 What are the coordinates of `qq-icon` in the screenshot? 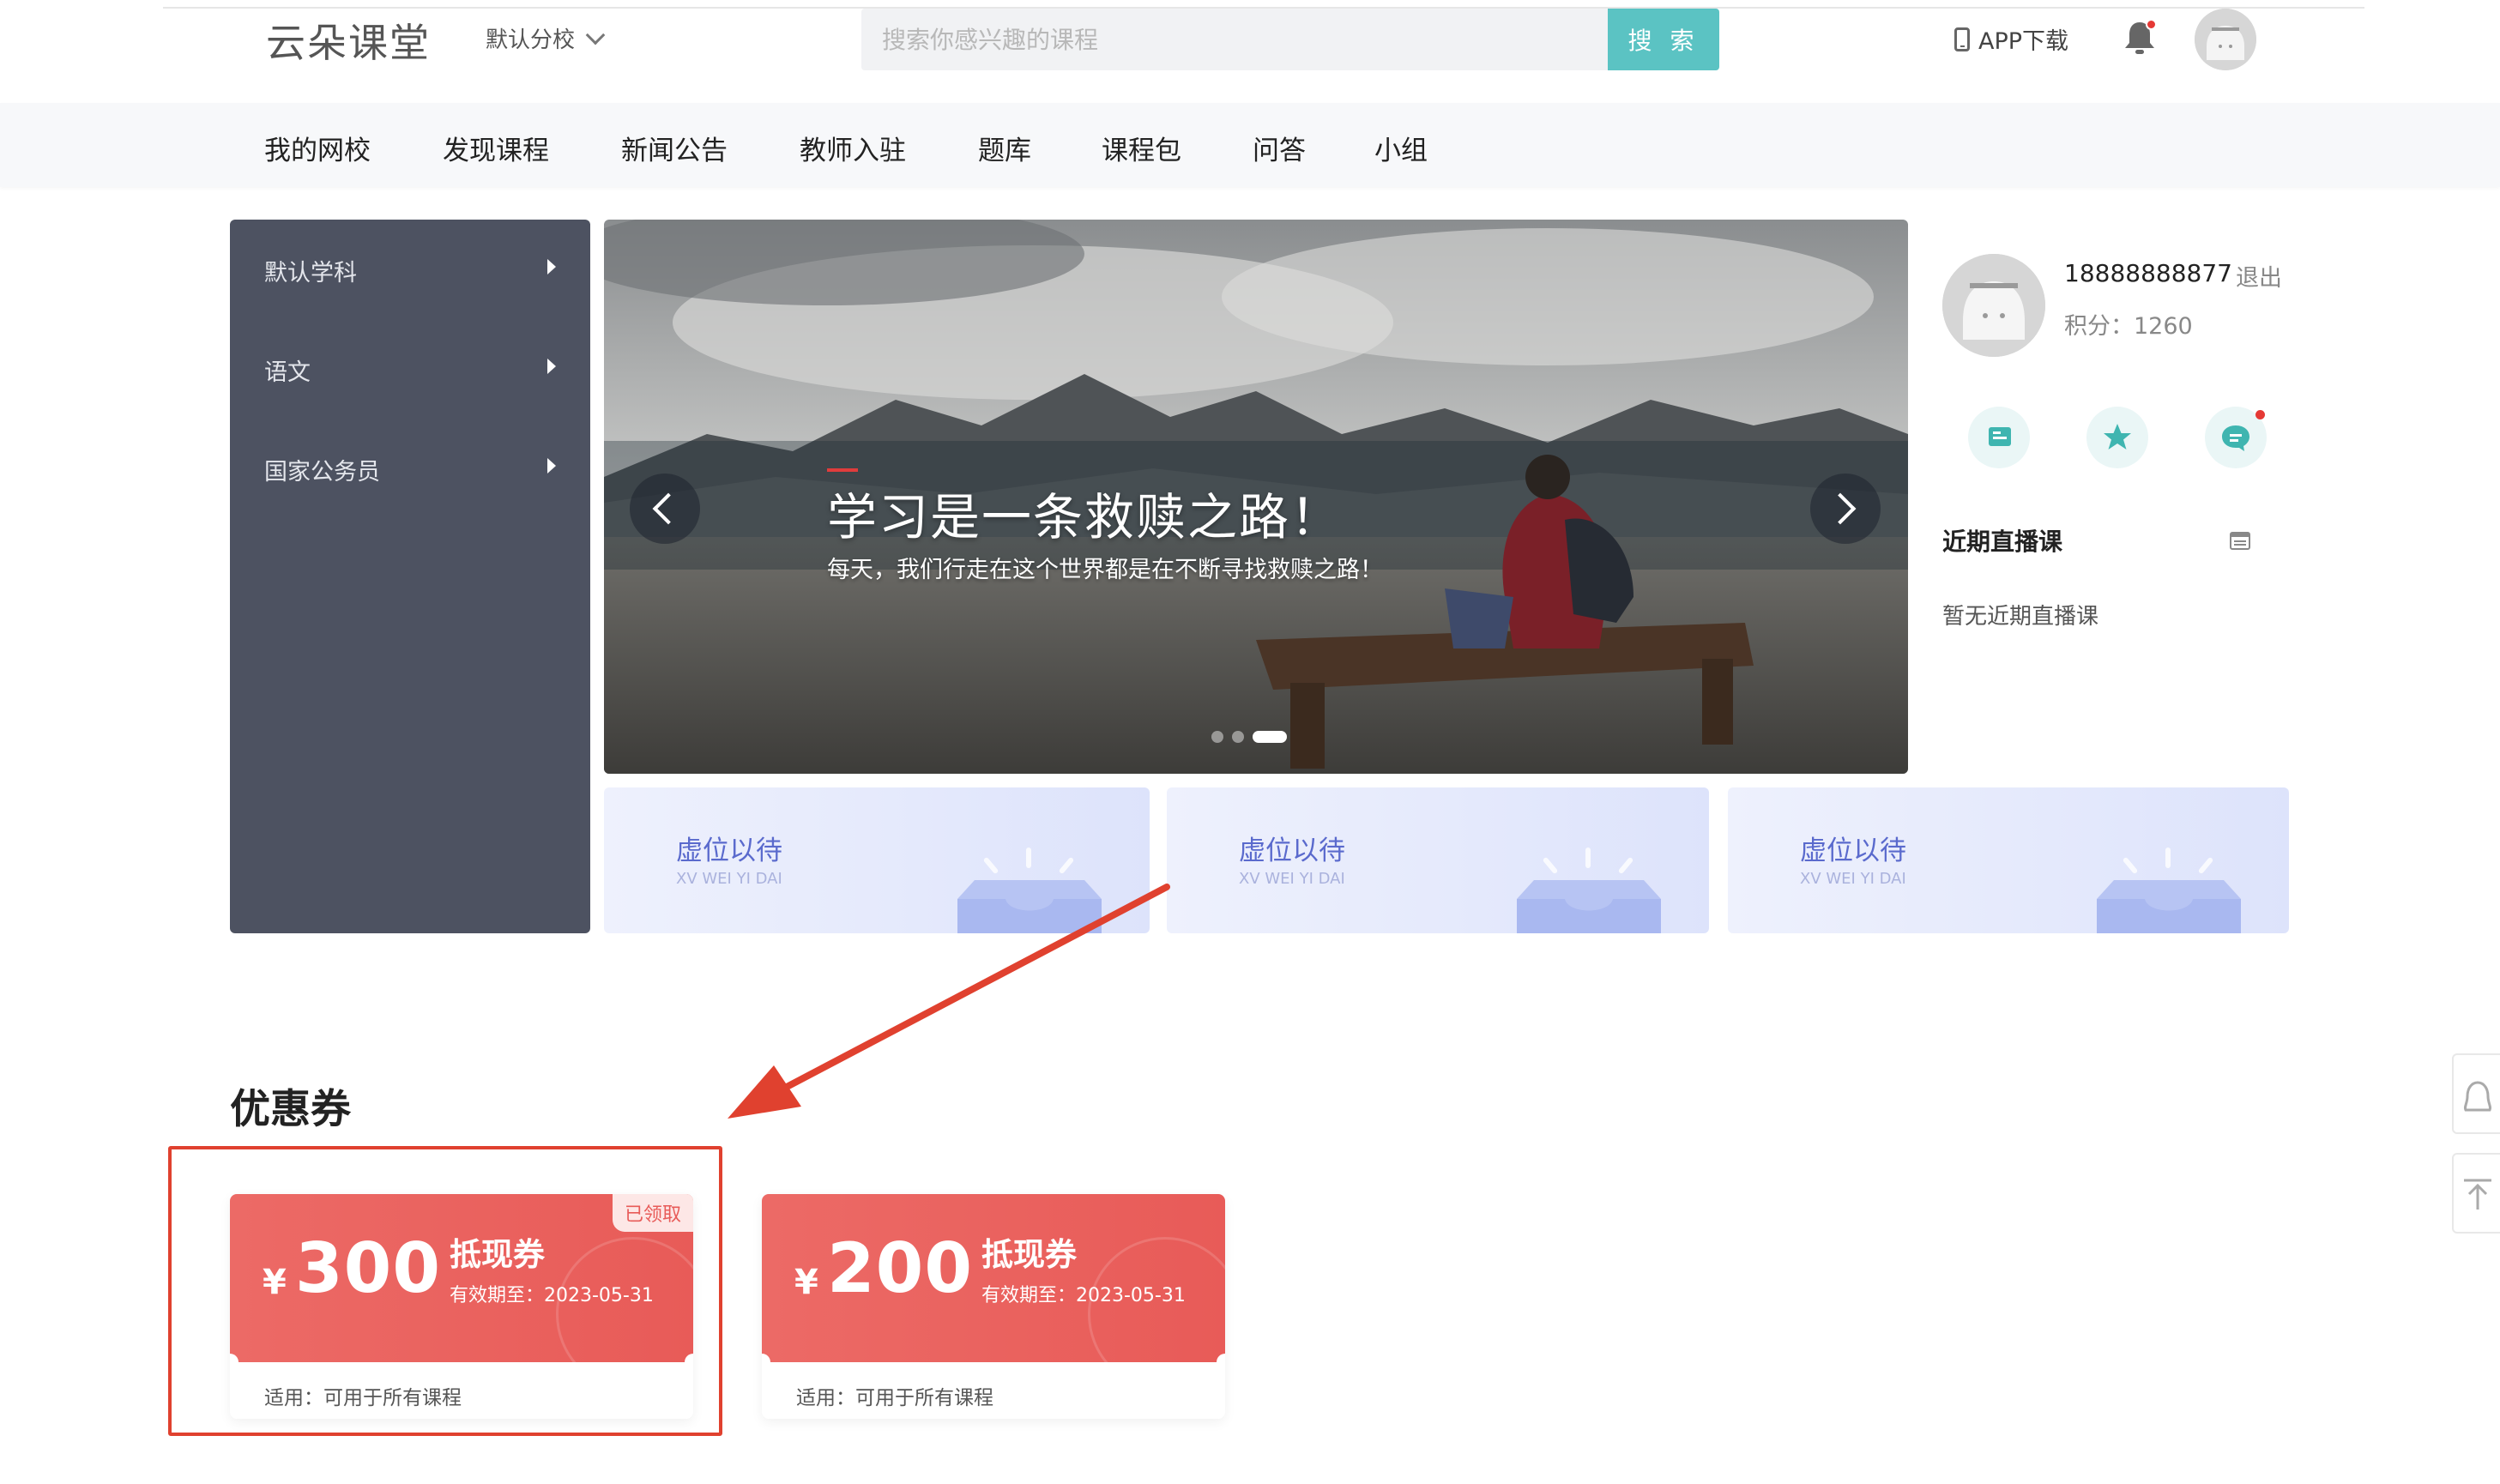 It's located at (2477, 1096).